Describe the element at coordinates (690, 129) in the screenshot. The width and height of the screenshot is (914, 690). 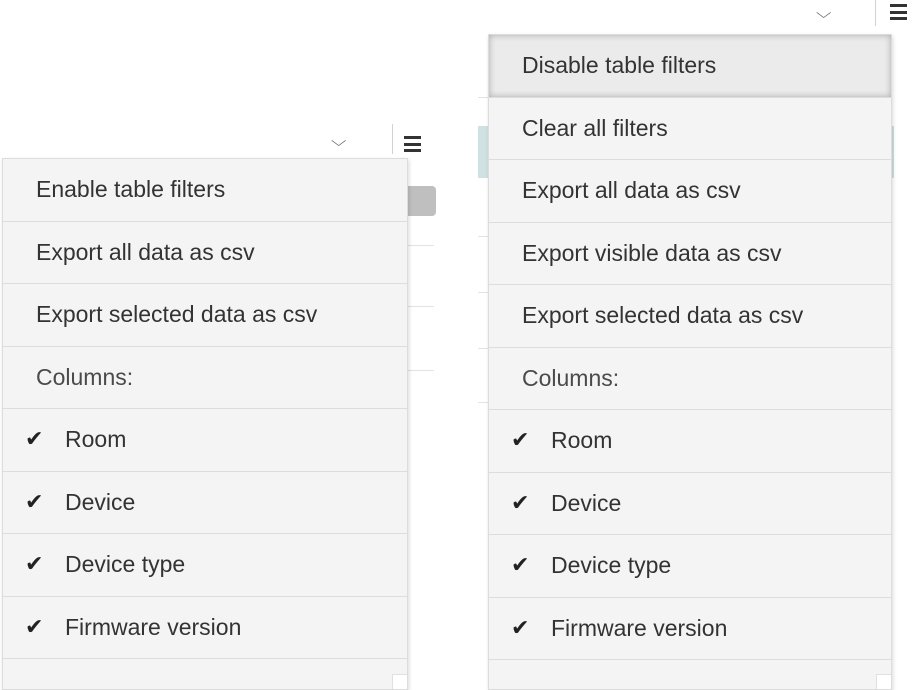
I see `menu-item-clear-filters: Clear all filters` at that location.